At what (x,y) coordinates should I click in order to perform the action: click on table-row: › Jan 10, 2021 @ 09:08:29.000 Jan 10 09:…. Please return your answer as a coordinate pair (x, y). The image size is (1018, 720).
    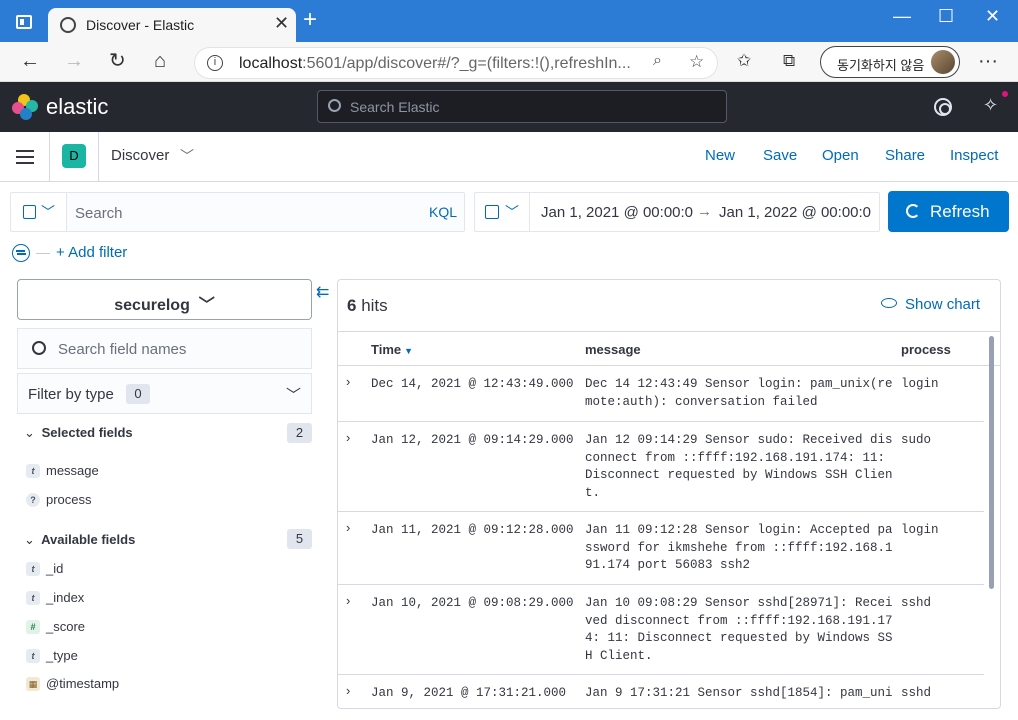
    Looking at the image, I should click on (661, 630).